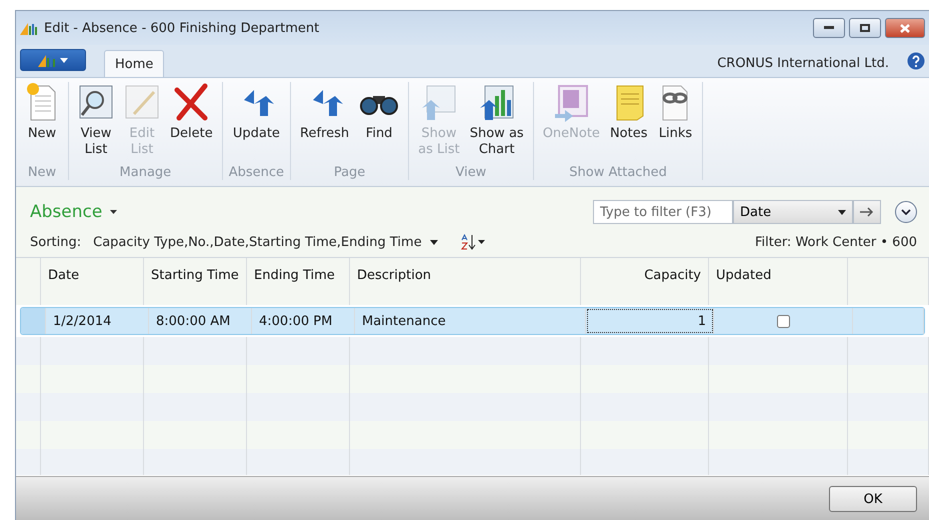  I want to click on minimize-button, so click(829, 28).